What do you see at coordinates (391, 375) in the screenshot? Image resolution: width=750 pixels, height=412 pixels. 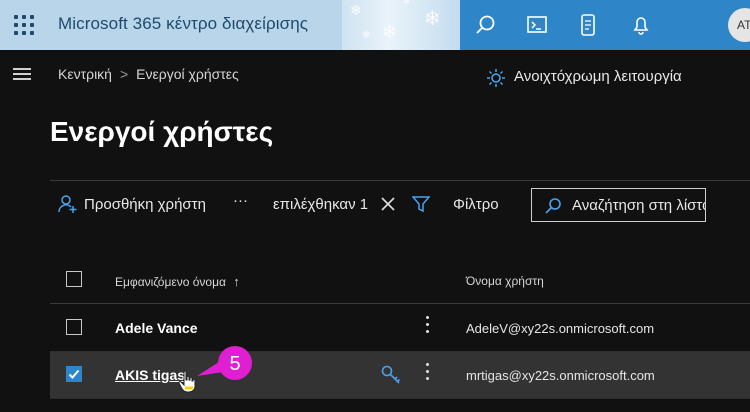 I see `reset-password-key-icon` at bounding box center [391, 375].